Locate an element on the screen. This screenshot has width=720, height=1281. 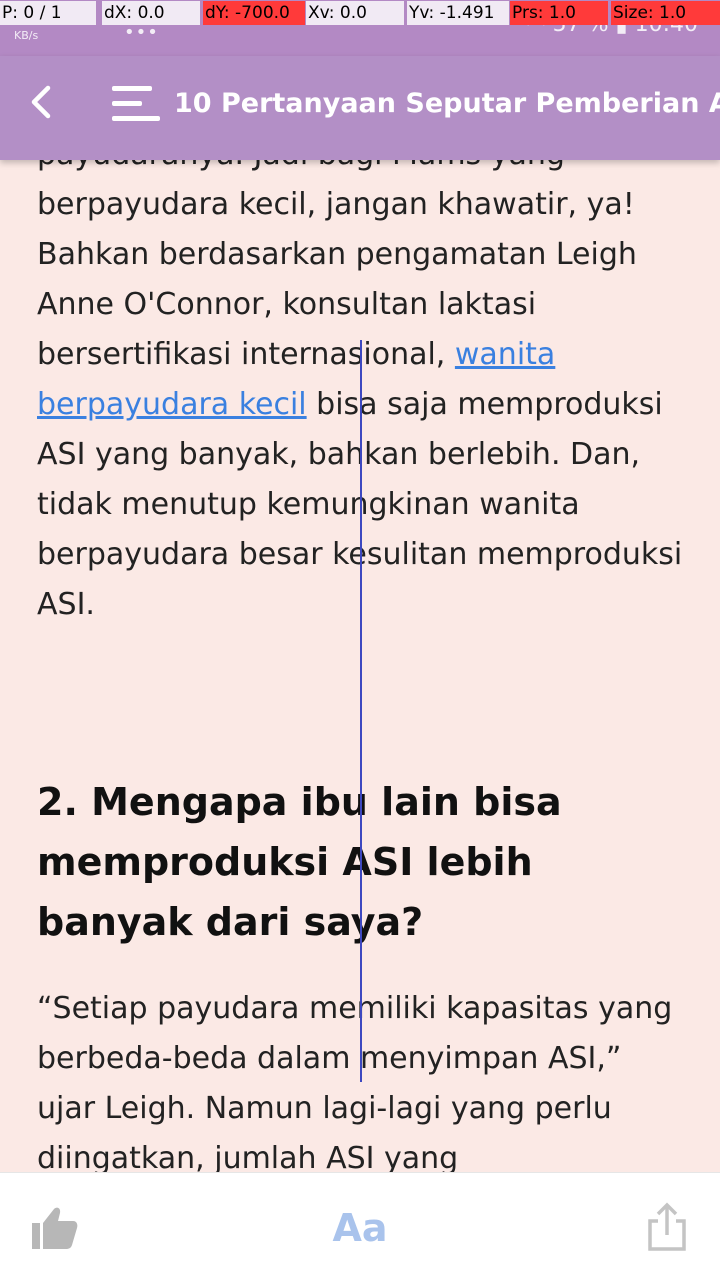
debug-yv: Yv: -1.491 is located at coordinates (458, 13).